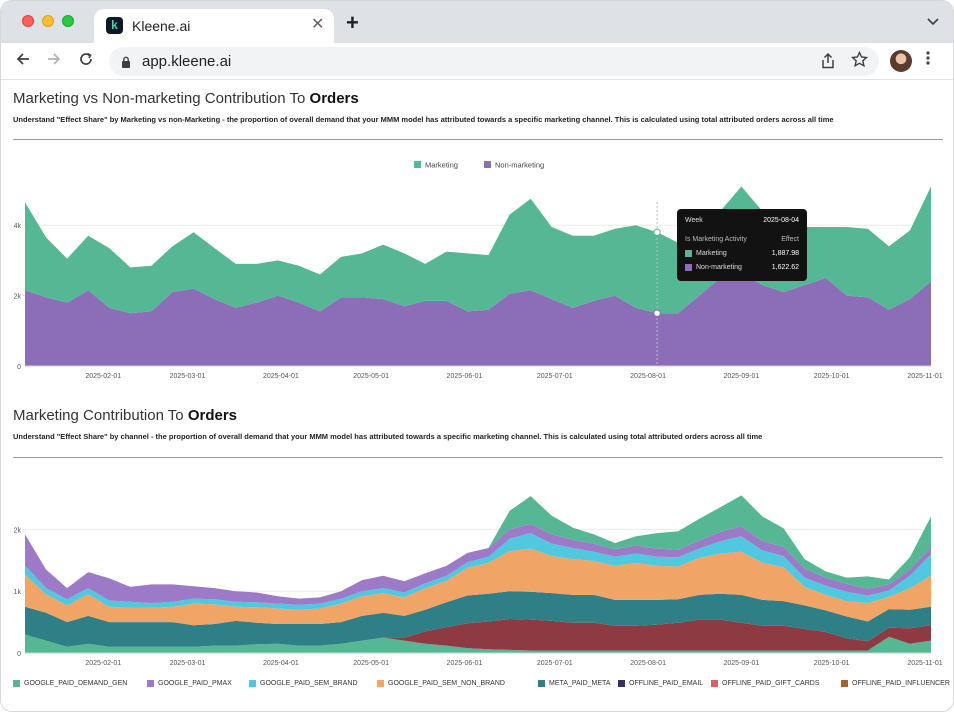 Image resolution: width=954 pixels, height=712 pixels. Describe the element at coordinates (657, 232) in the screenshot. I see `hover-point-marketing` at that location.